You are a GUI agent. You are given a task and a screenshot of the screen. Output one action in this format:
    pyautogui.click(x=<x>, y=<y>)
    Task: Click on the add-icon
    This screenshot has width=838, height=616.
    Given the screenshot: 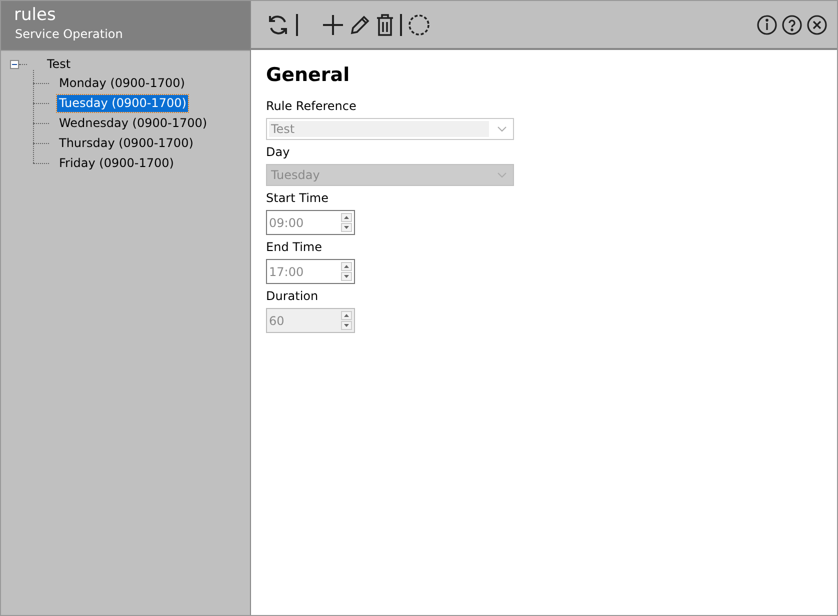 What is the action you would take?
    pyautogui.click(x=333, y=25)
    